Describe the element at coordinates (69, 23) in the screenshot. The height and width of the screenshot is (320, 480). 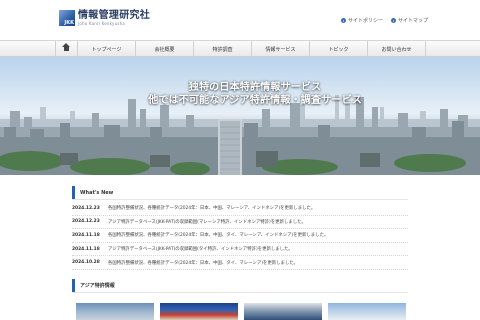
I see `logo-mark-text: JKK` at that location.